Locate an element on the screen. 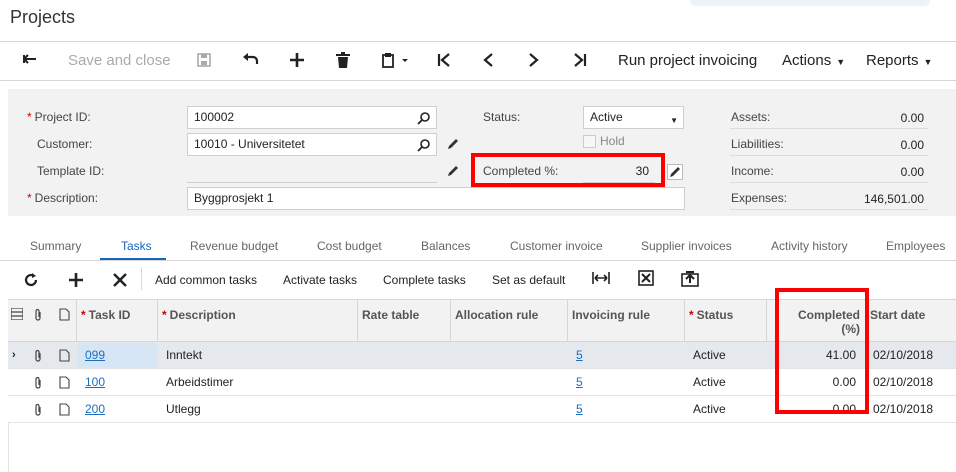 This screenshot has height=472, width=956. add-row-icon is located at coordinates (76, 281).